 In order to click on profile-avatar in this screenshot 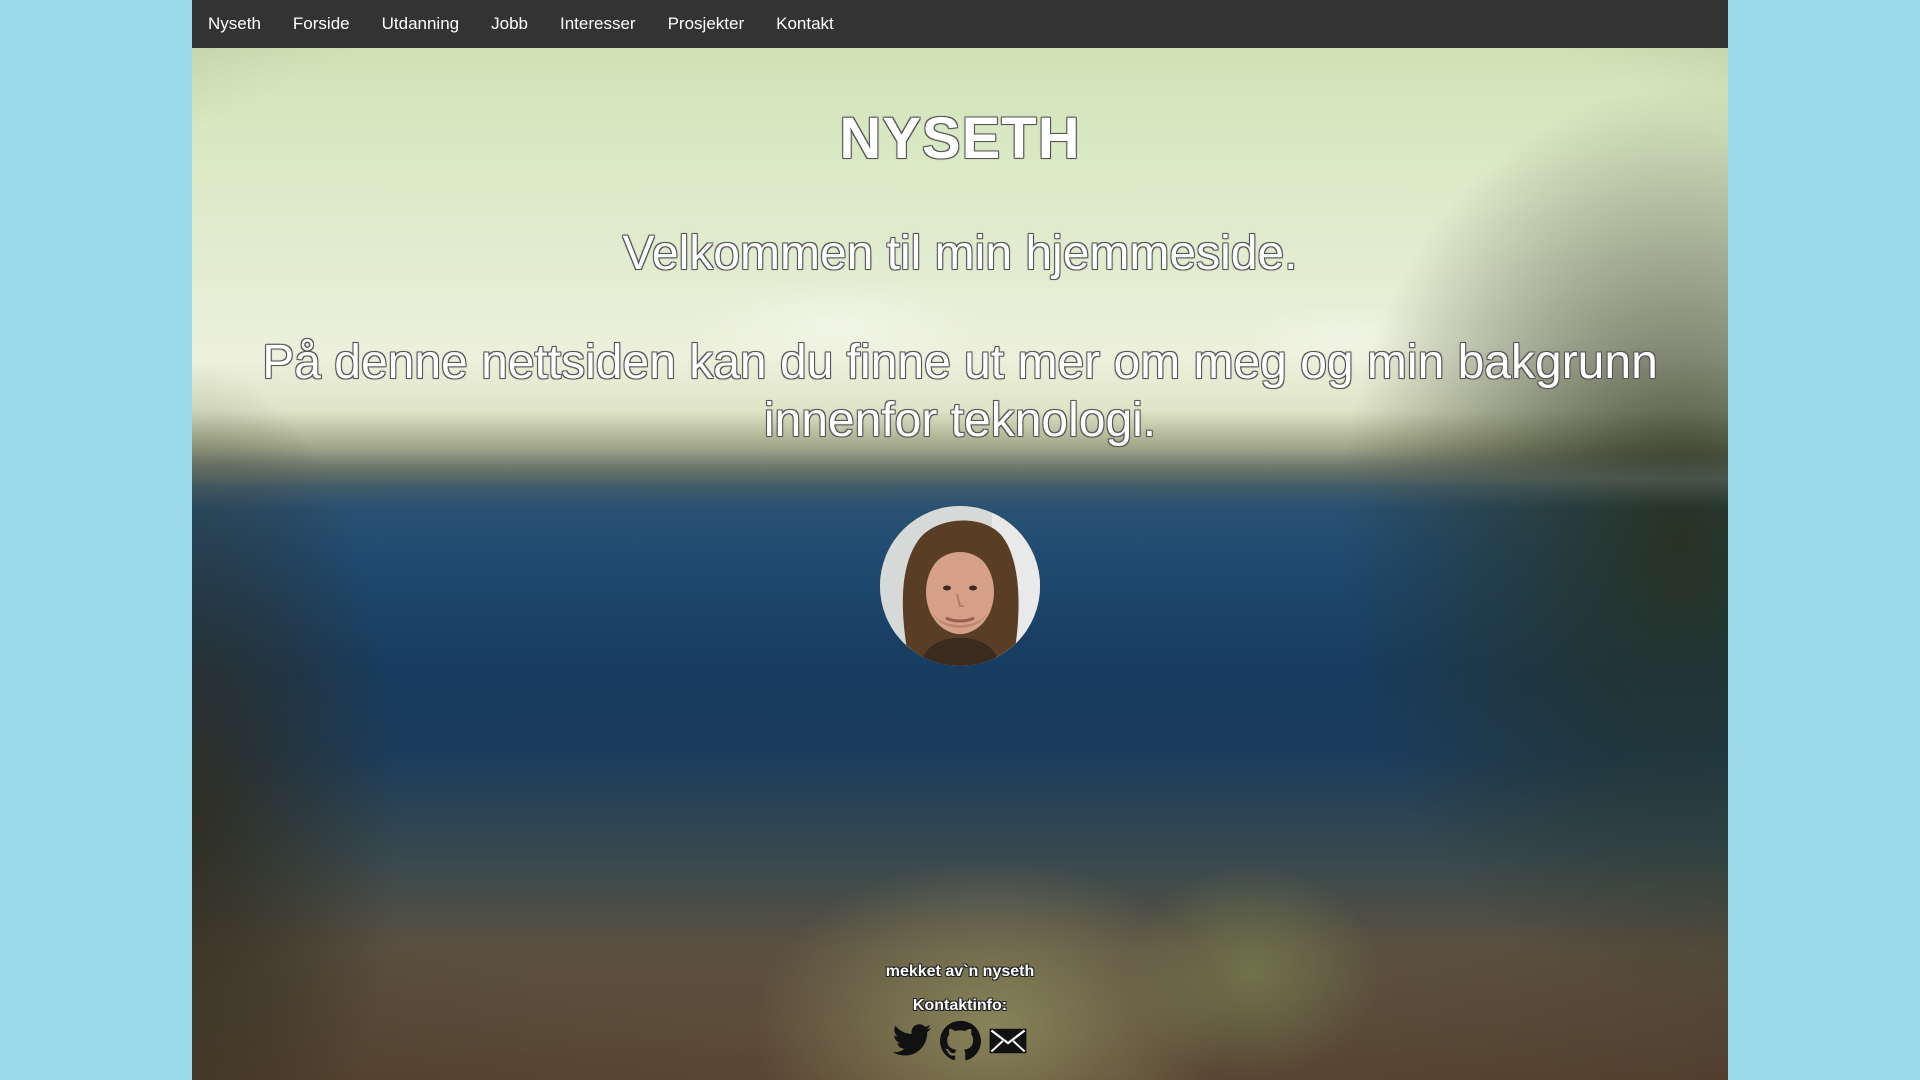, I will do `click(960, 586)`.